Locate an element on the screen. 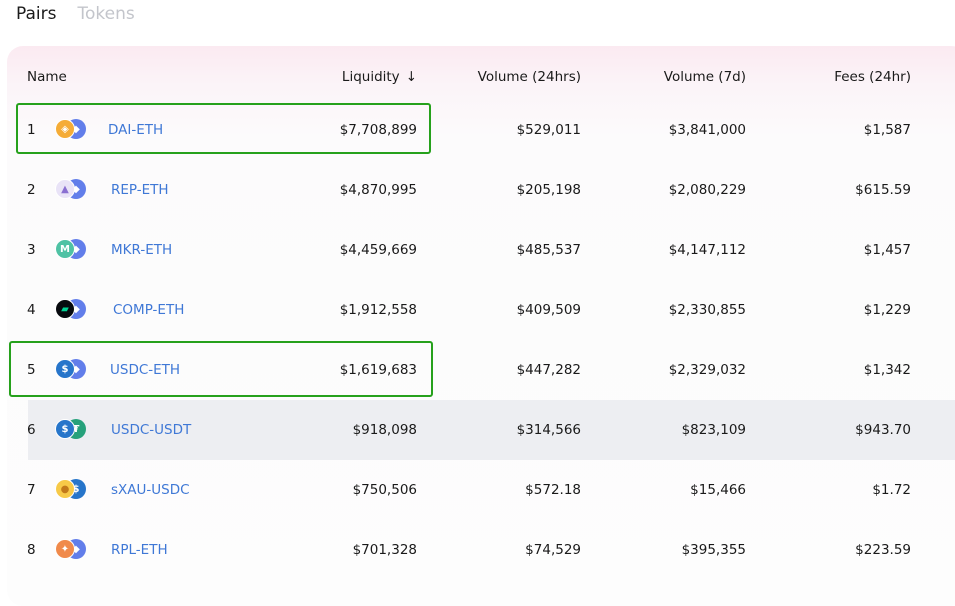 This screenshot has width=955, height=606. fees-24h-cell: $1.72 is located at coordinates (891, 490).